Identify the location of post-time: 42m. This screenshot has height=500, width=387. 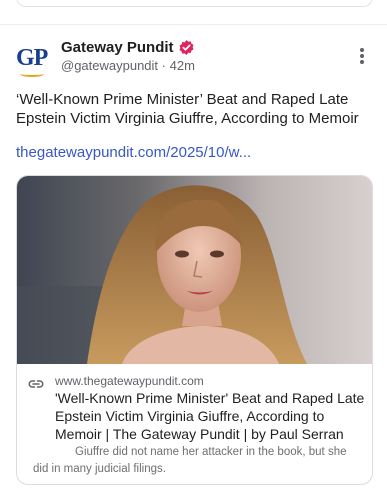
(182, 65).